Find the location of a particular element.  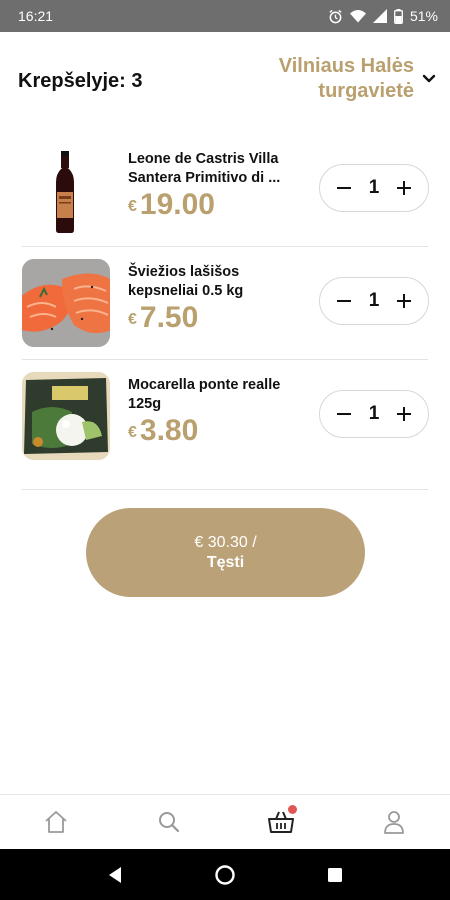

back-button is located at coordinates (115, 875).